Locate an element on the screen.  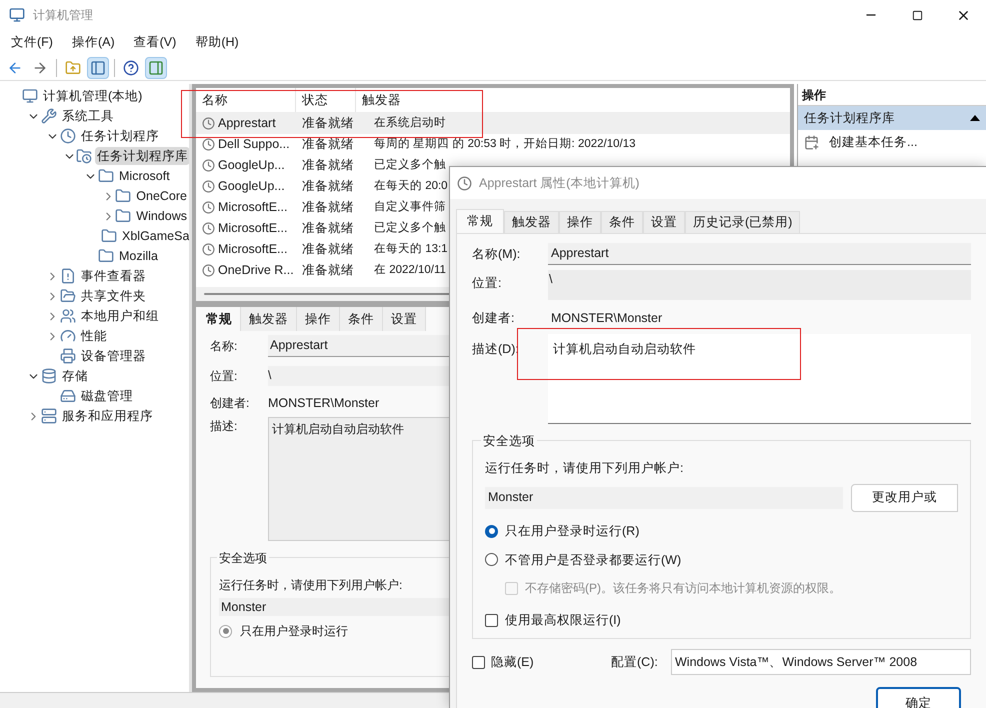
location-field: \ is located at coordinates (759, 285).